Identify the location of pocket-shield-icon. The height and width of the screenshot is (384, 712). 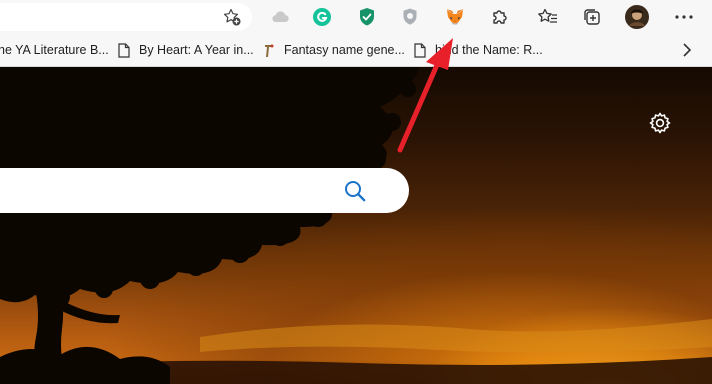
(410, 16).